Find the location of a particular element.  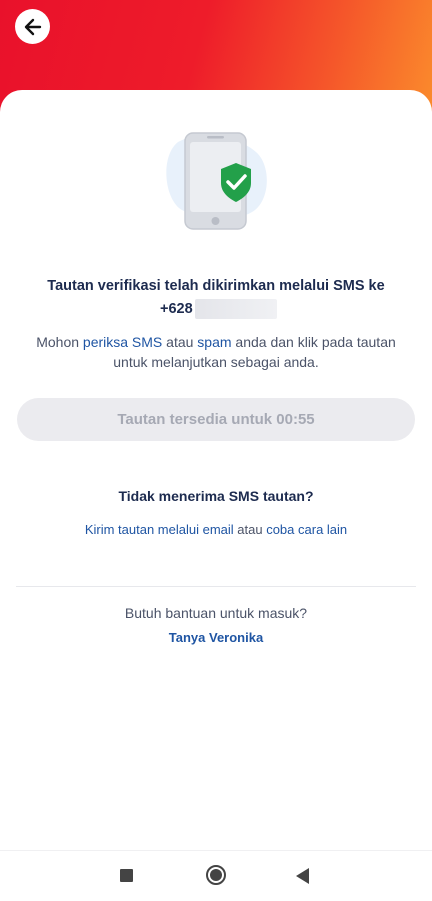

system-nav-bar is located at coordinates (216, 875).